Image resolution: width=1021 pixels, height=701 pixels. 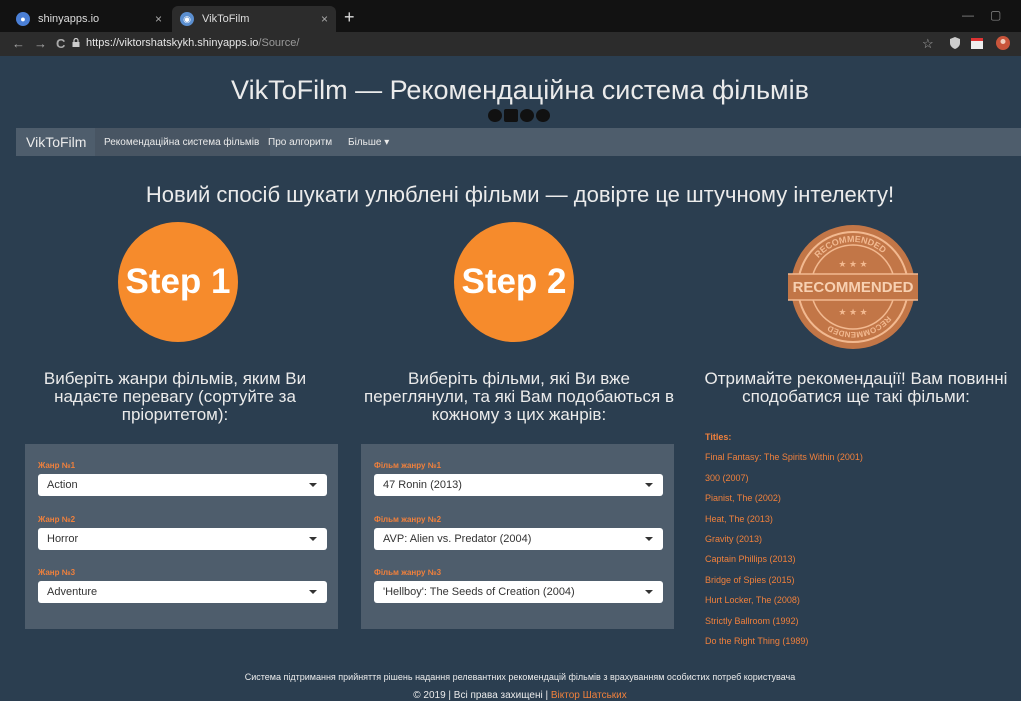 I want to click on twitter-icon, so click(x=527, y=115).